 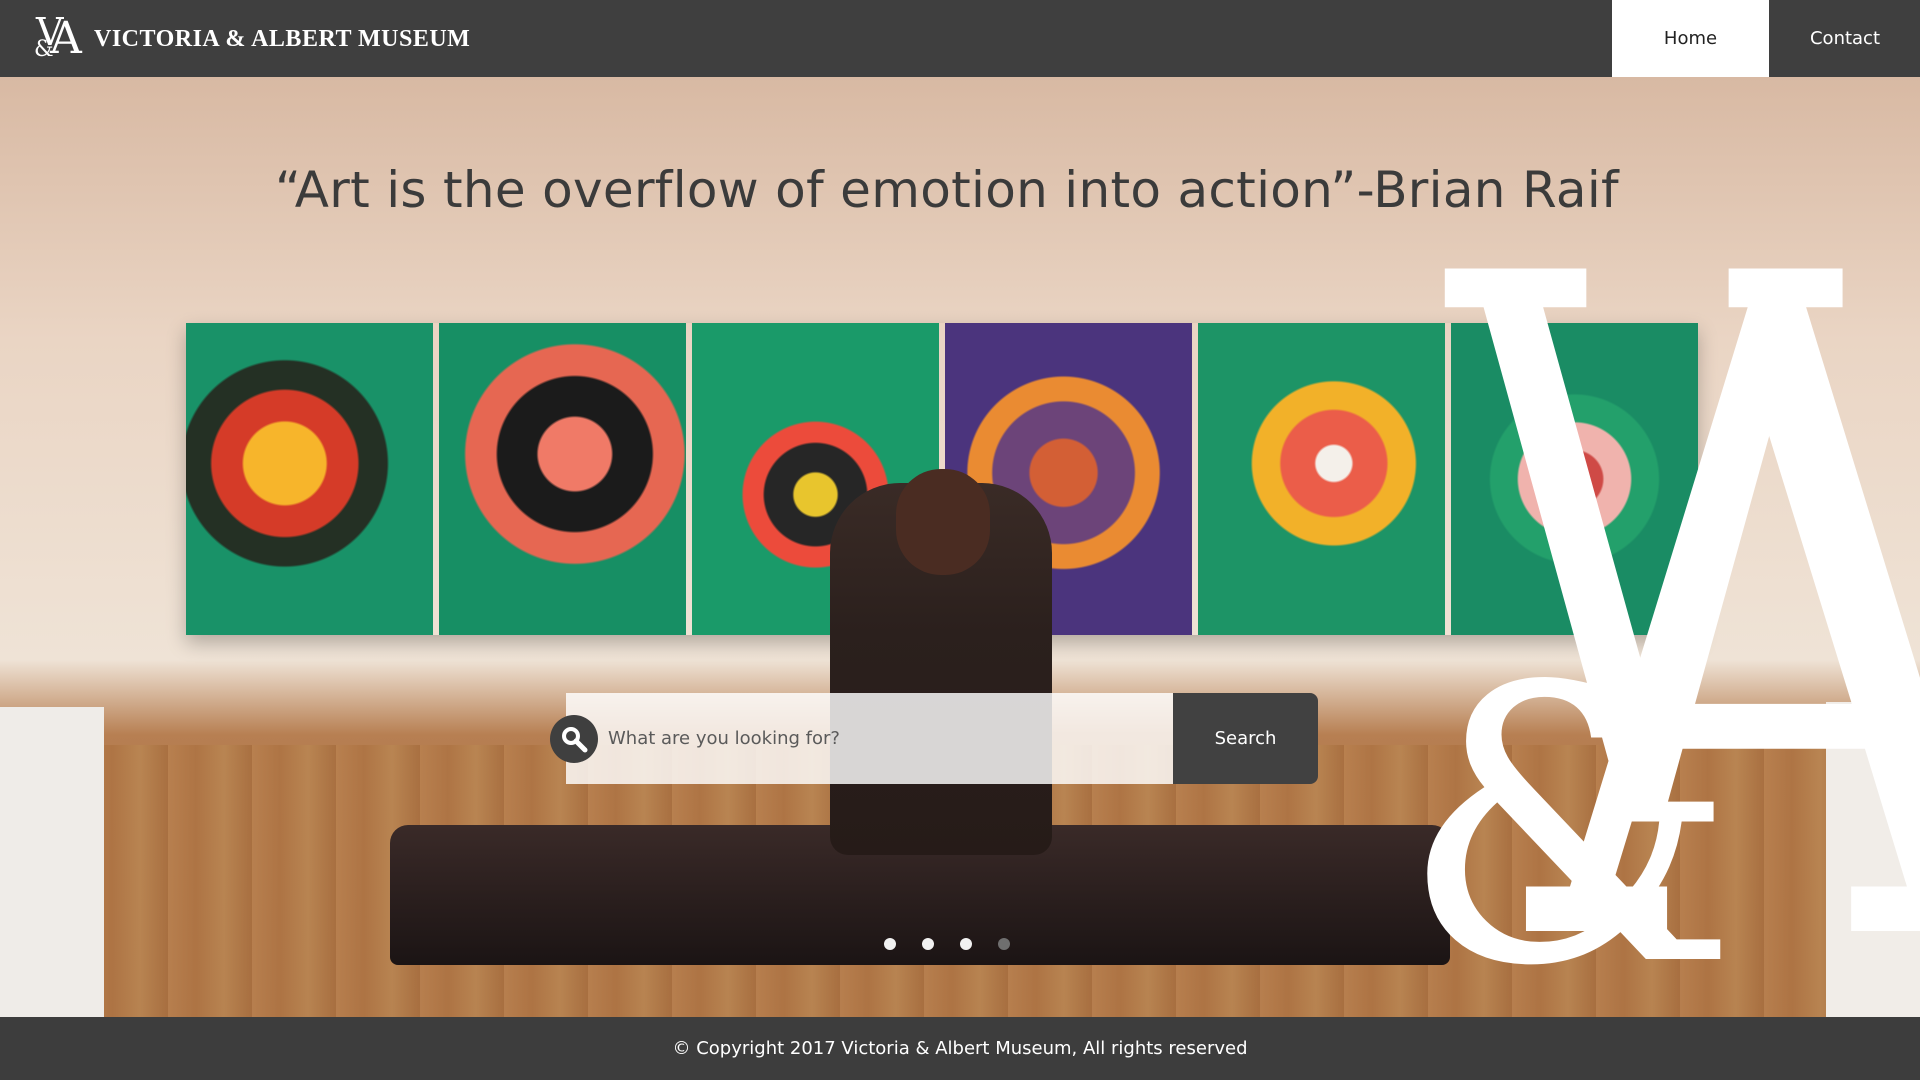 What do you see at coordinates (58, 37) in the screenshot?
I see `va-logo-icon: V A &` at bounding box center [58, 37].